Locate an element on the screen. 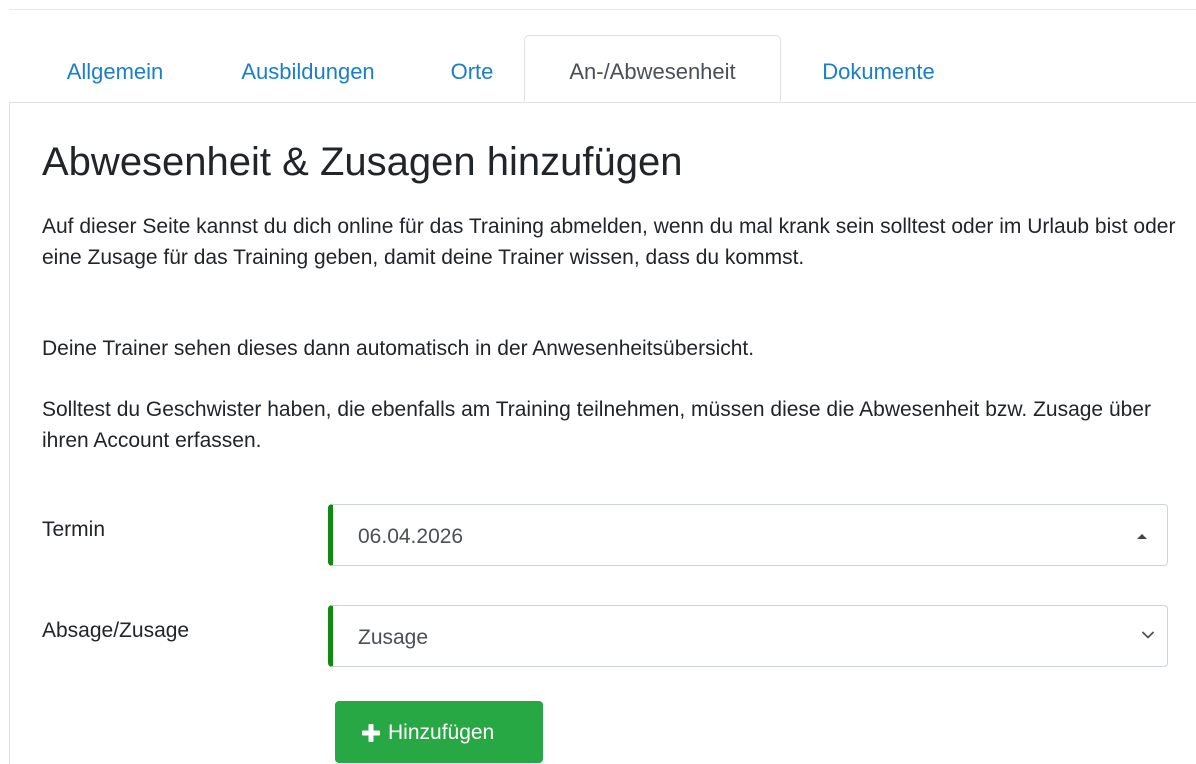  add-button-label: Hinzufügen is located at coordinates (441, 732).